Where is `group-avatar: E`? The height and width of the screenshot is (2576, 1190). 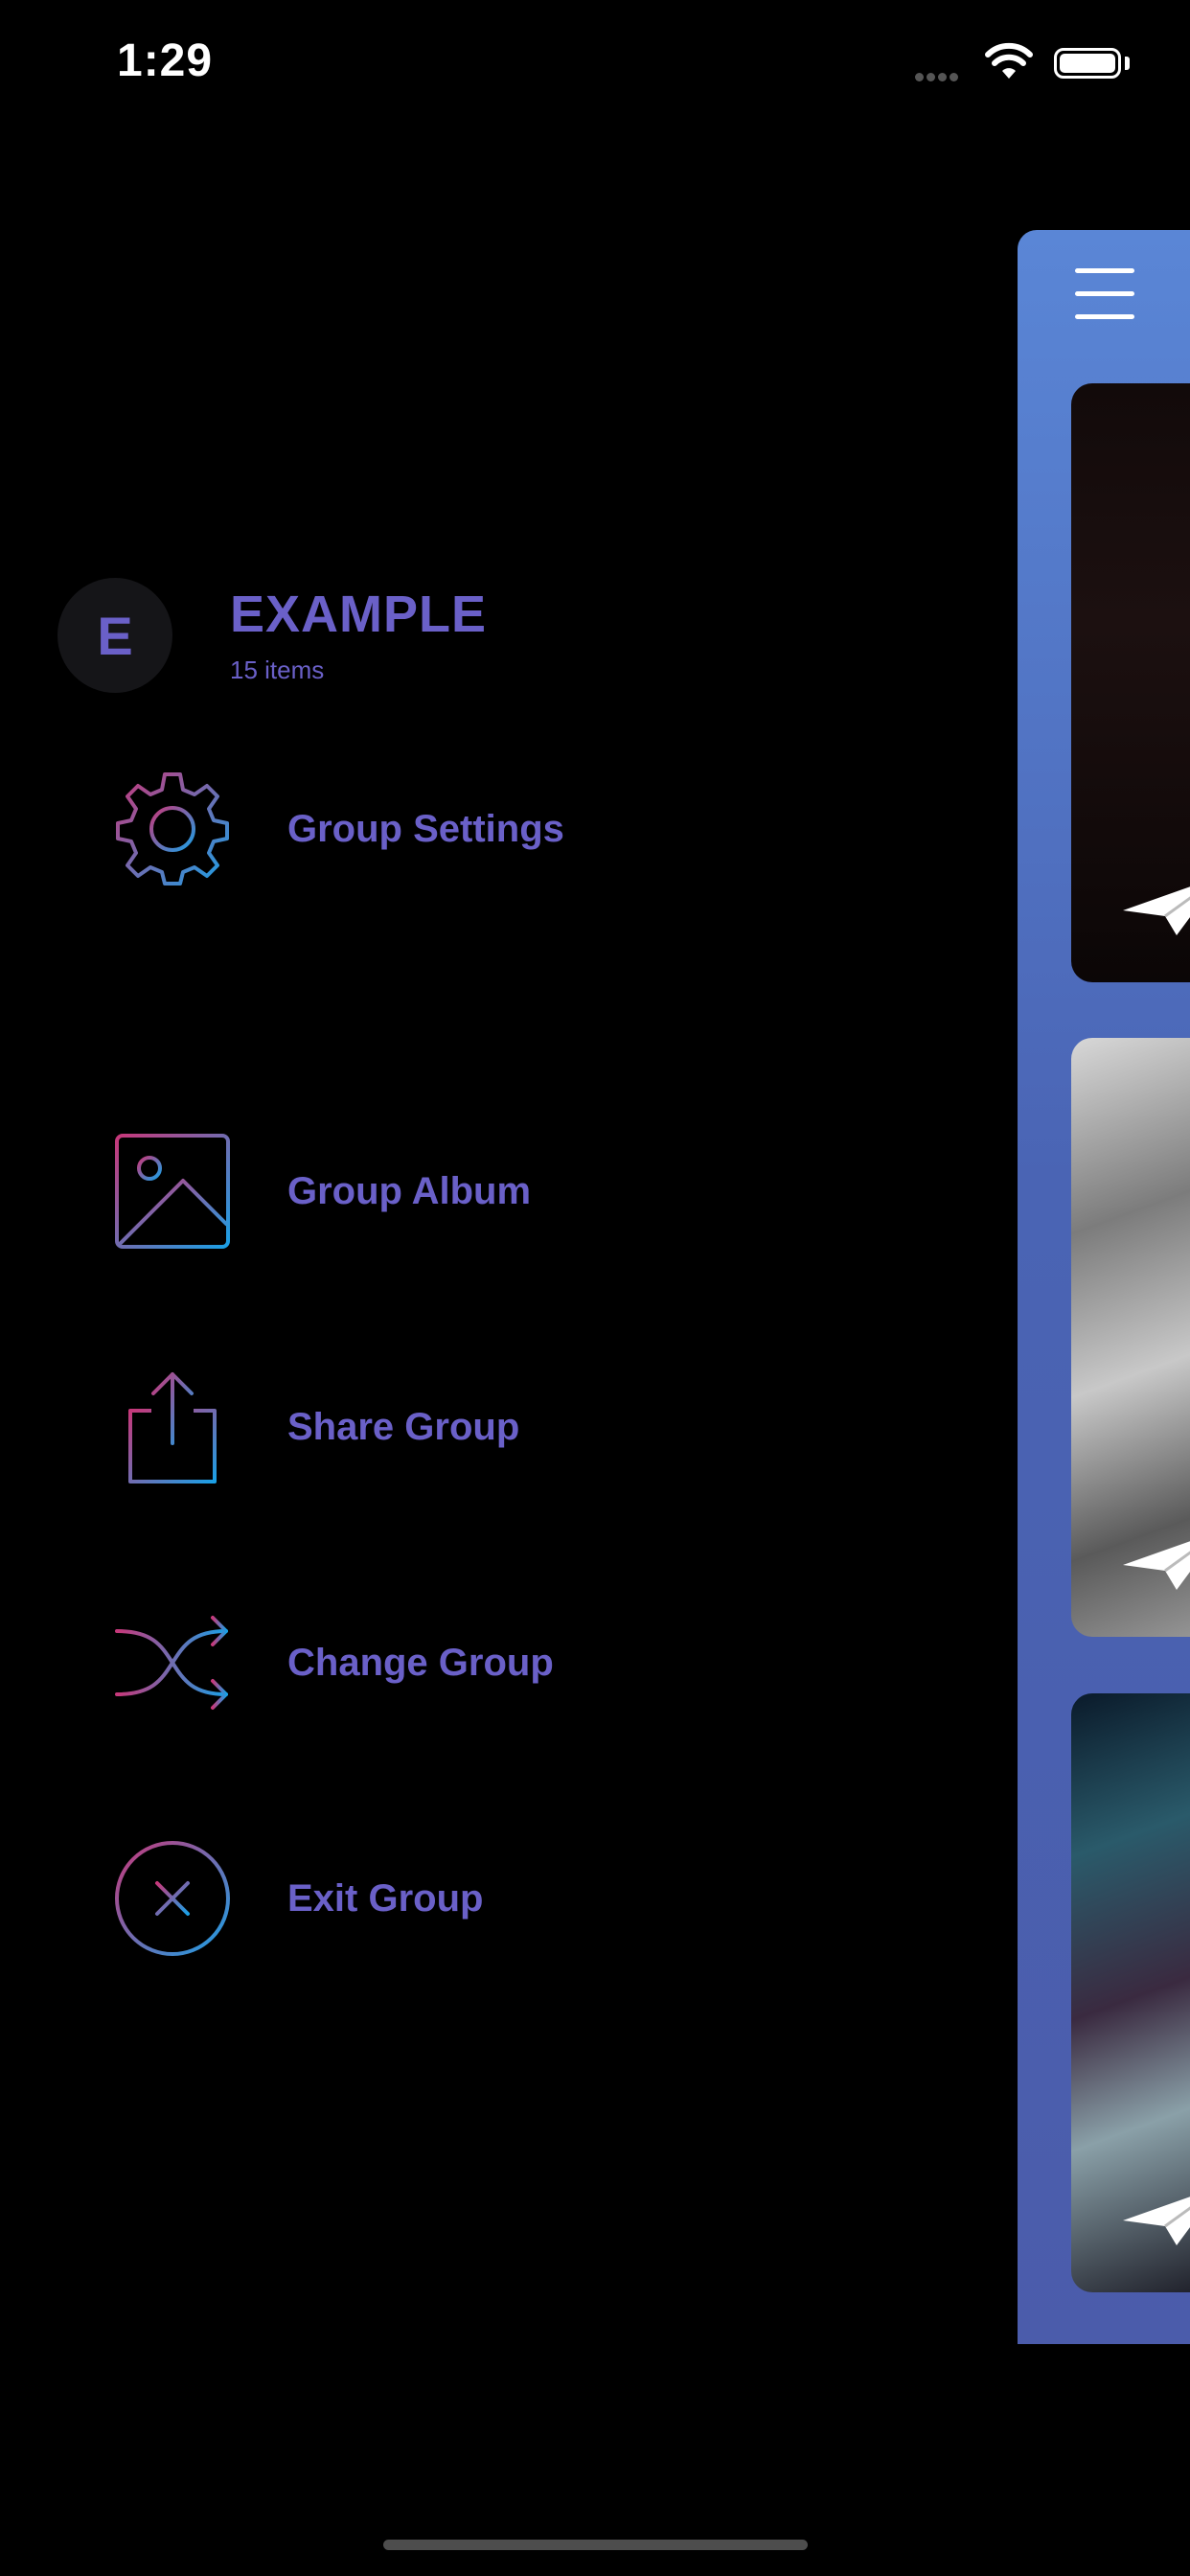 group-avatar: E is located at coordinates (115, 635).